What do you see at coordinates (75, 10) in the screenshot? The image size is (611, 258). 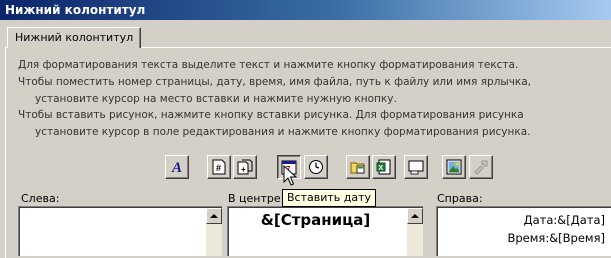 I see `dialog-title: Нижний колонтитул` at bounding box center [75, 10].